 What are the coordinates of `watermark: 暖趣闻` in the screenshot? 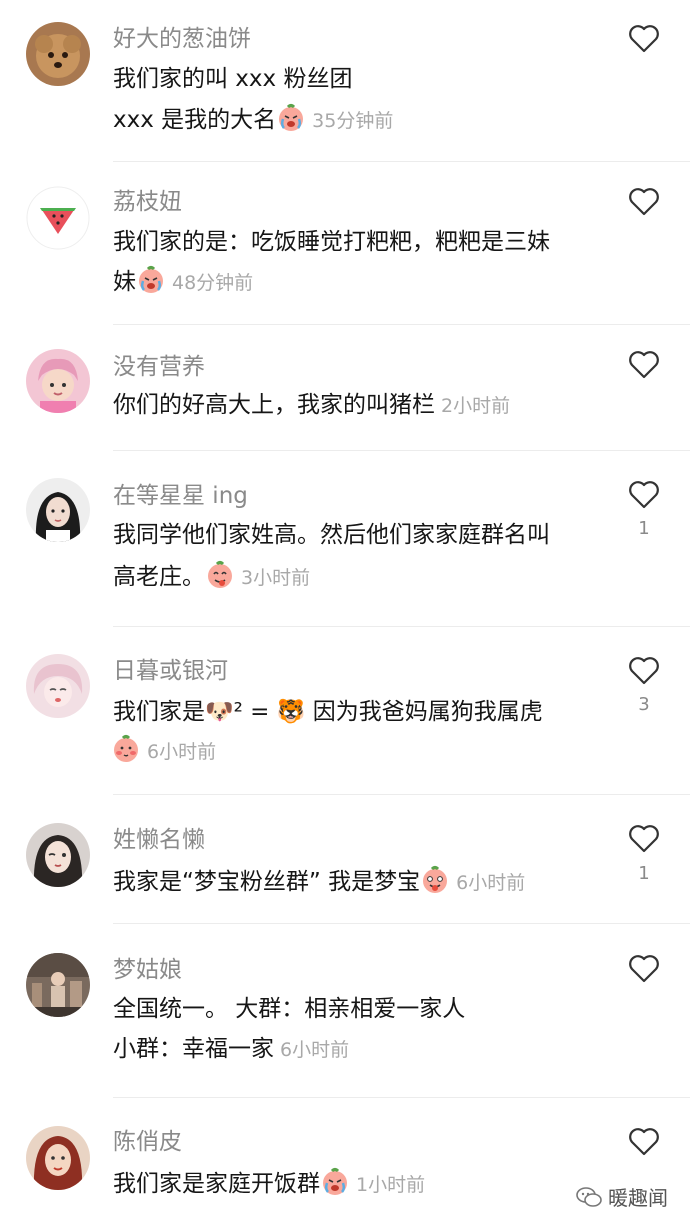 It's located at (622, 1196).